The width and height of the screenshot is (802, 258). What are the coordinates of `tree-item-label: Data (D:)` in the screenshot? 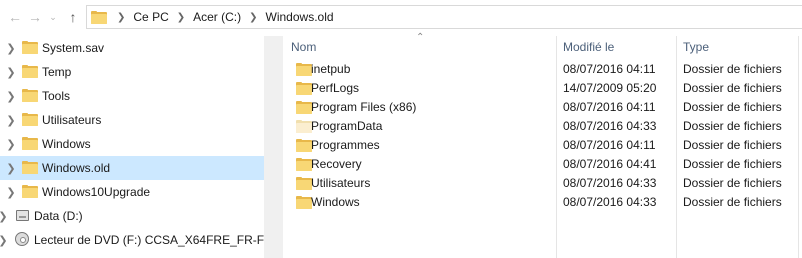 It's located at (58, 216).